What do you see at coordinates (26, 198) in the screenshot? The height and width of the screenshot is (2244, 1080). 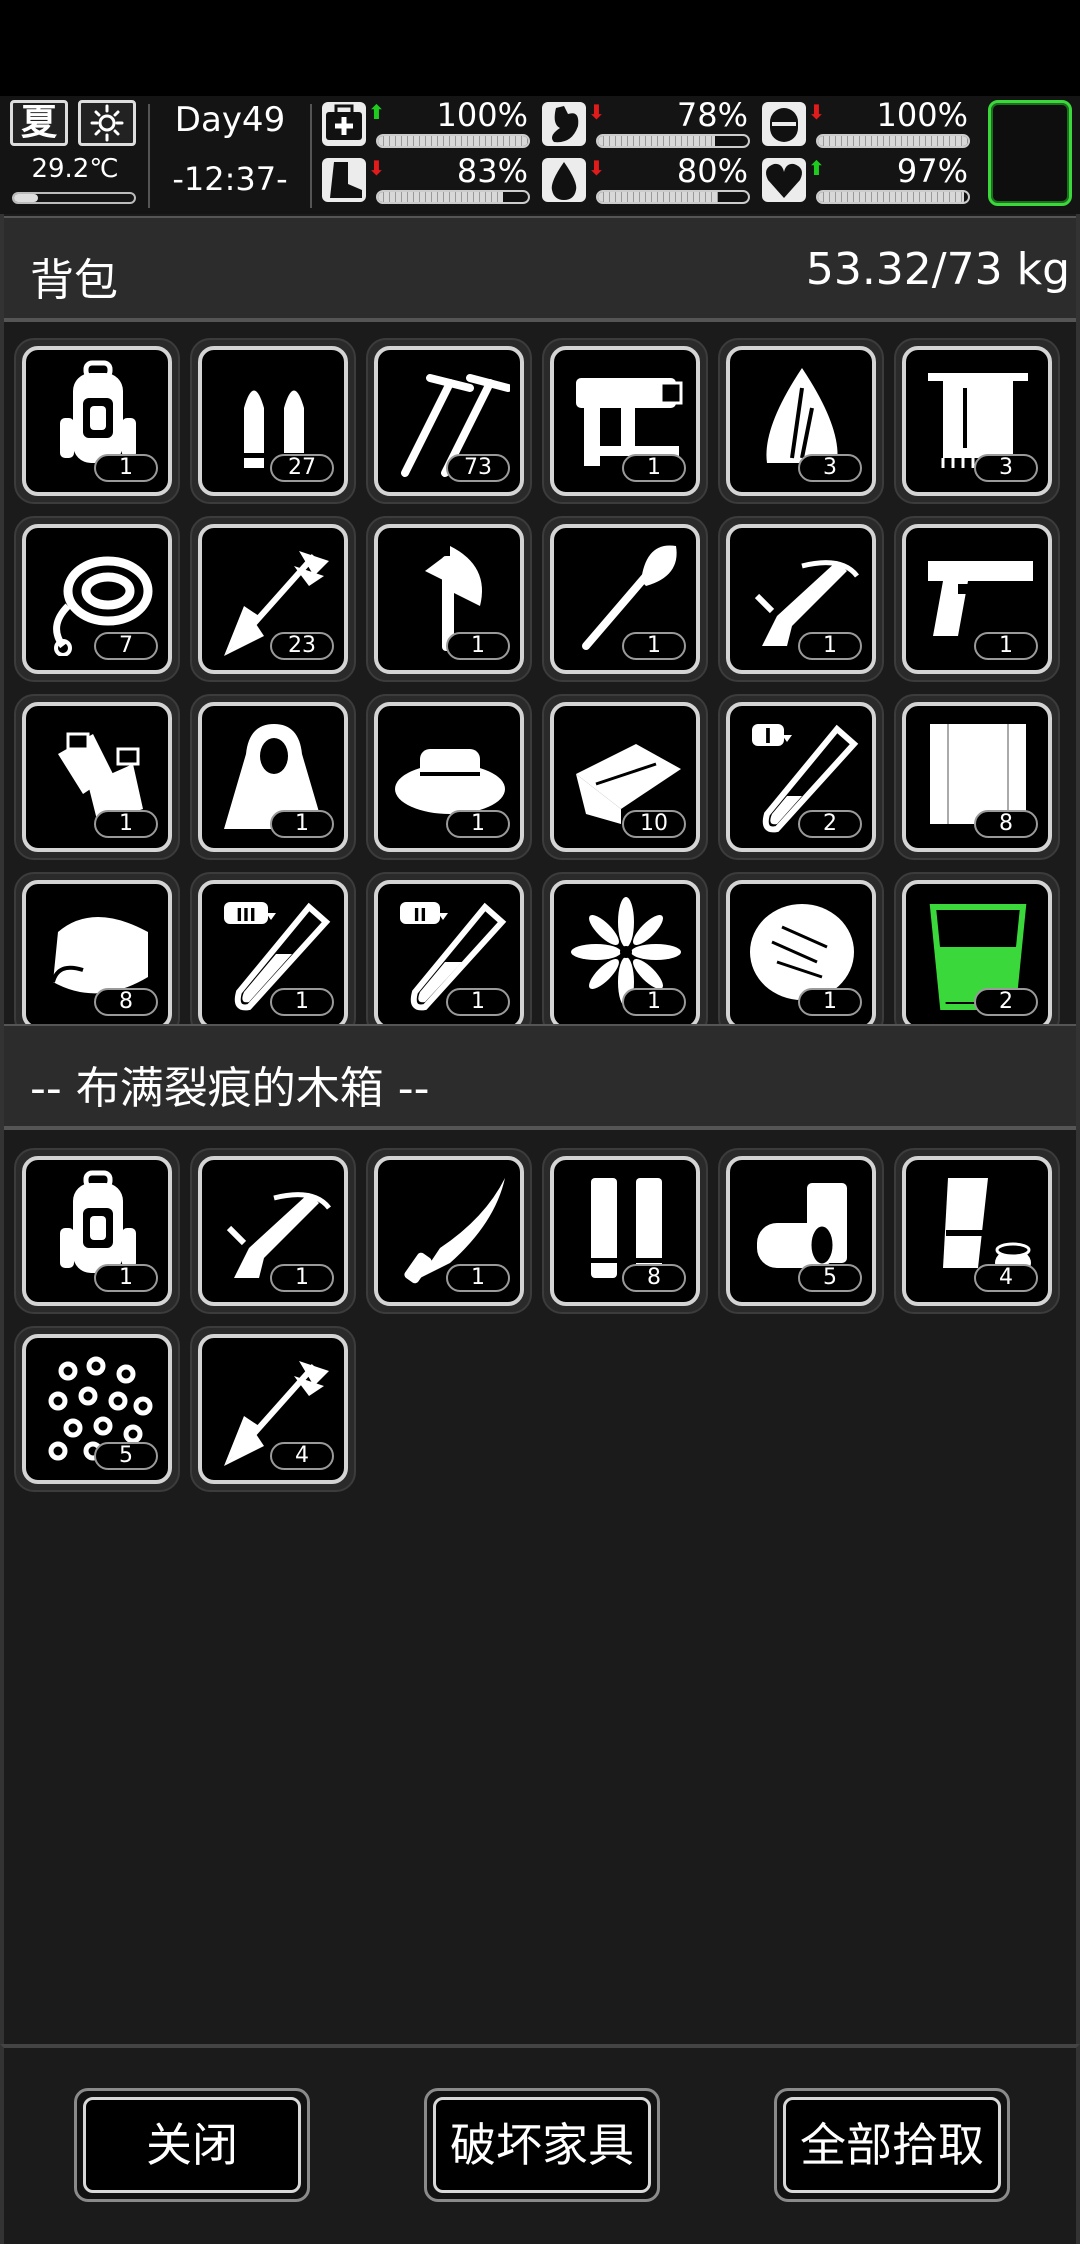 I see `temperature-bar-fill` at bounding box center [26, 198].